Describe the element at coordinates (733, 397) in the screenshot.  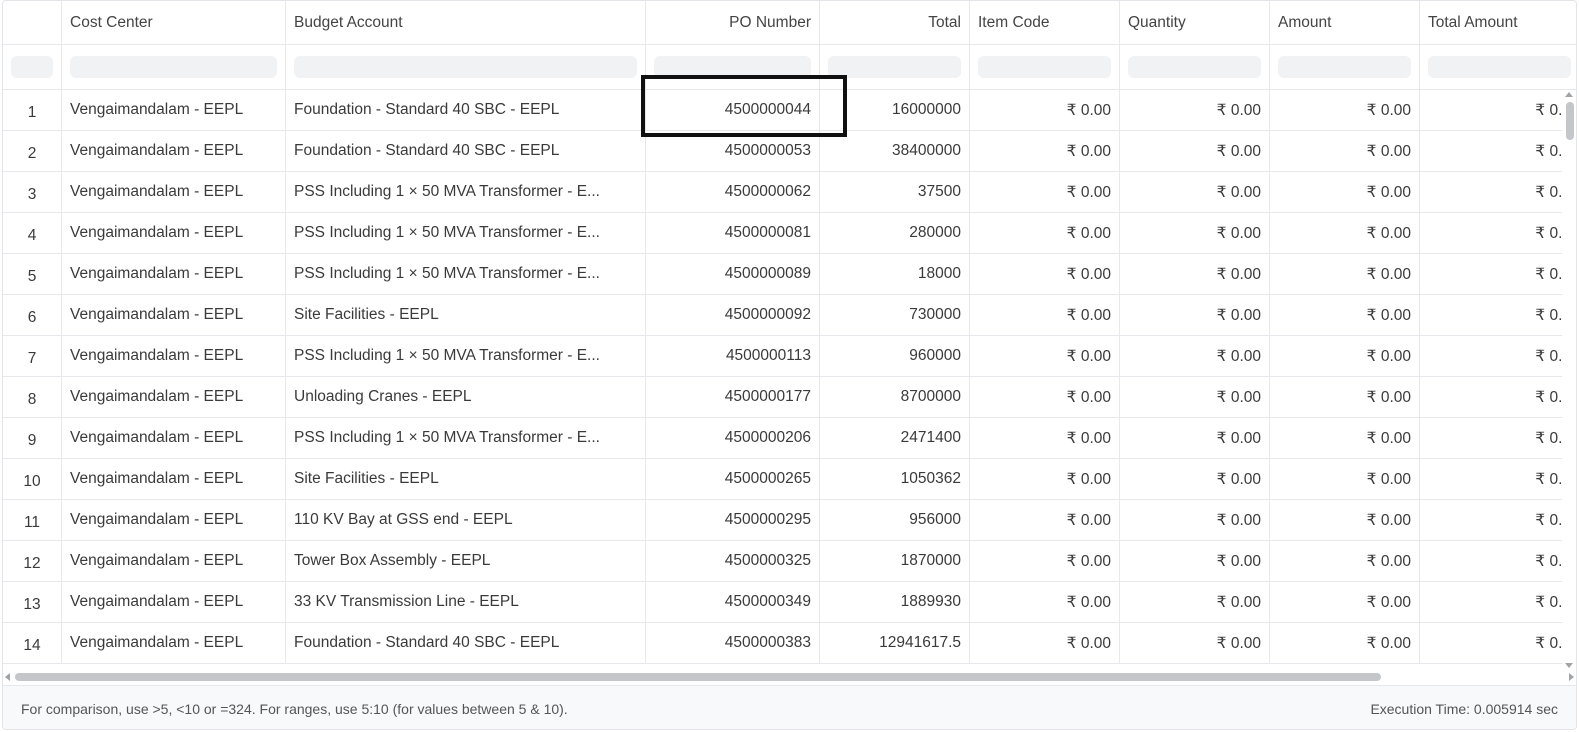
I see `cell-po_number: 4500000177` at that location.